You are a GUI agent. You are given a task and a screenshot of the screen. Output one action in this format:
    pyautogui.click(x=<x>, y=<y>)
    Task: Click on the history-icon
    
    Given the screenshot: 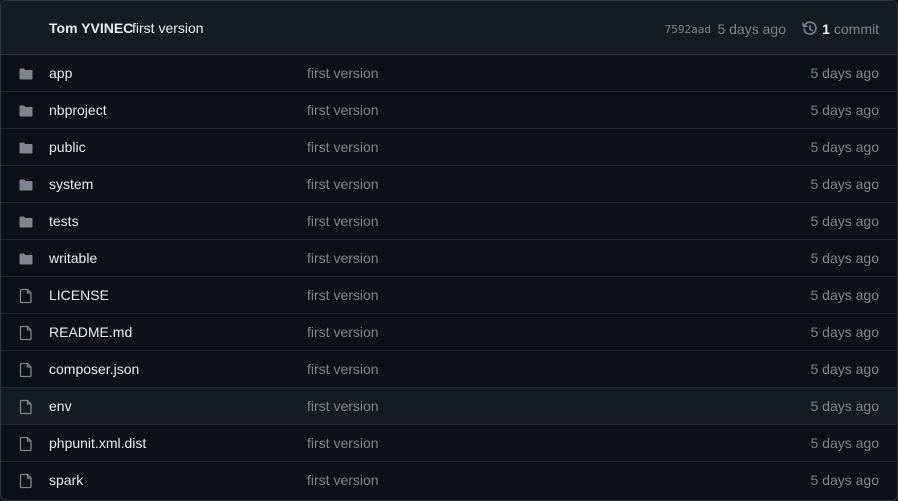 What is the action you would take?
    pyautogui.click(x=809, y=28)
    